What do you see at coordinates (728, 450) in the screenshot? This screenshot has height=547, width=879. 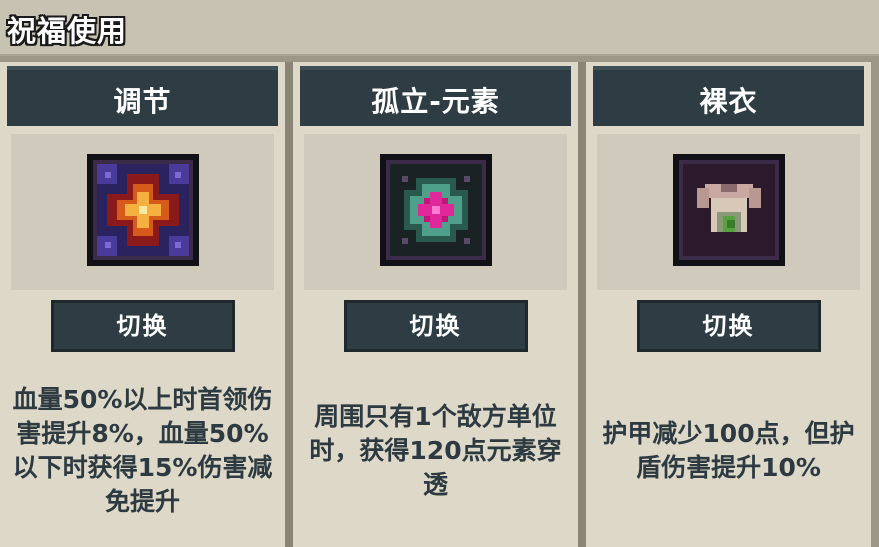 I see `blessing-description: 护甲减少100点，但护盾伤害提升10%` at bounding box center [728, 450].